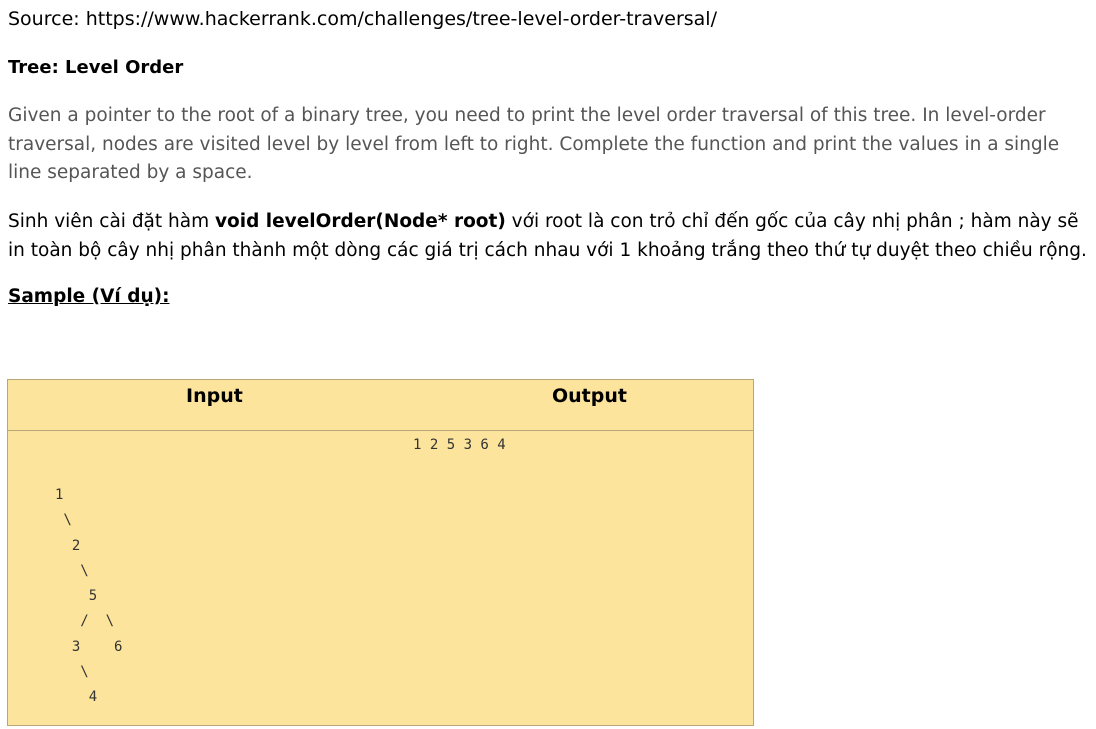 This screenshot has height=729, width=1096. Describe the element at coordinates (89, 296) in the screenshot. I see `sample-heading: Sample (Ví dụ):` at that location.